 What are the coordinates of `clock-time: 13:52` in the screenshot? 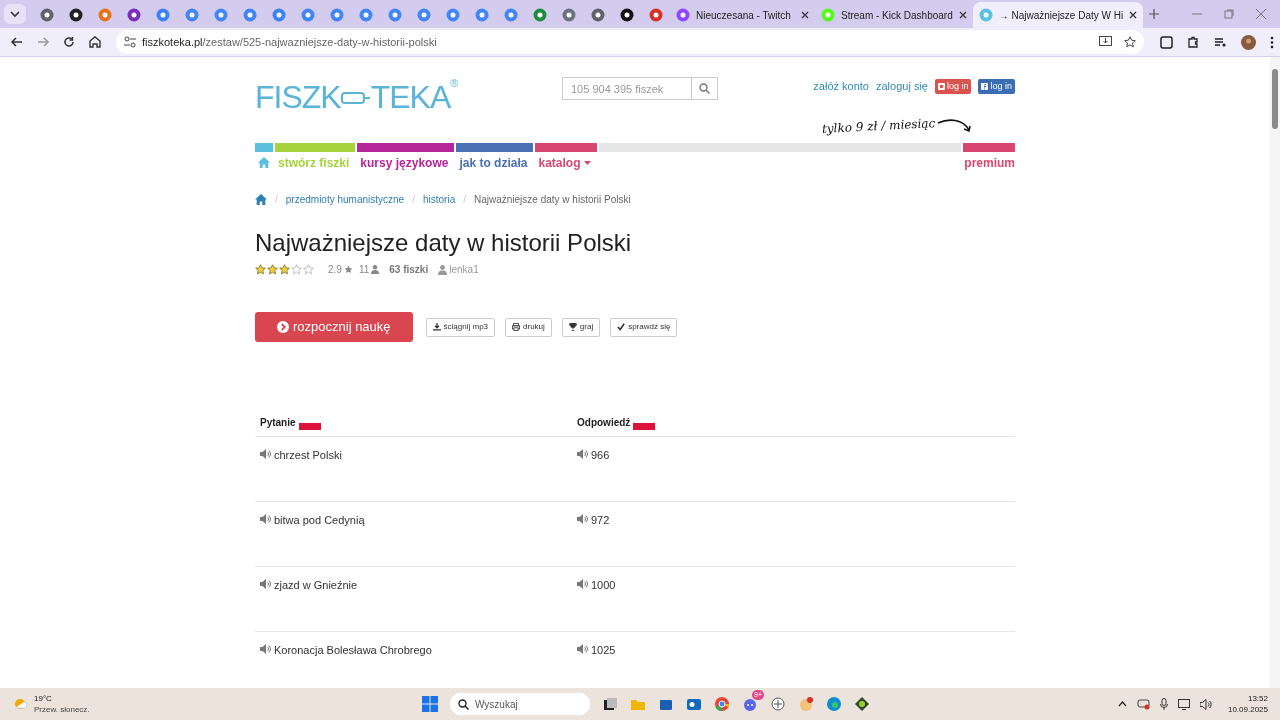 It's located at (1257, 698).